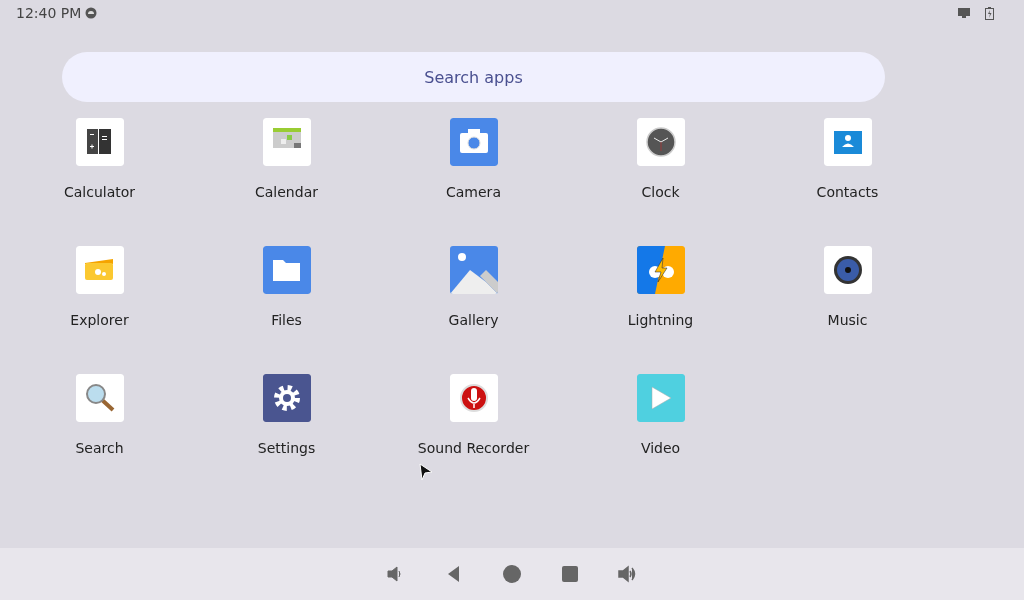 This screenshot has height=600, width=1024. What do you see at coordinates (660, 448) in the screenshot?
I see `app-label: Video` at bounding box center [660, 448].